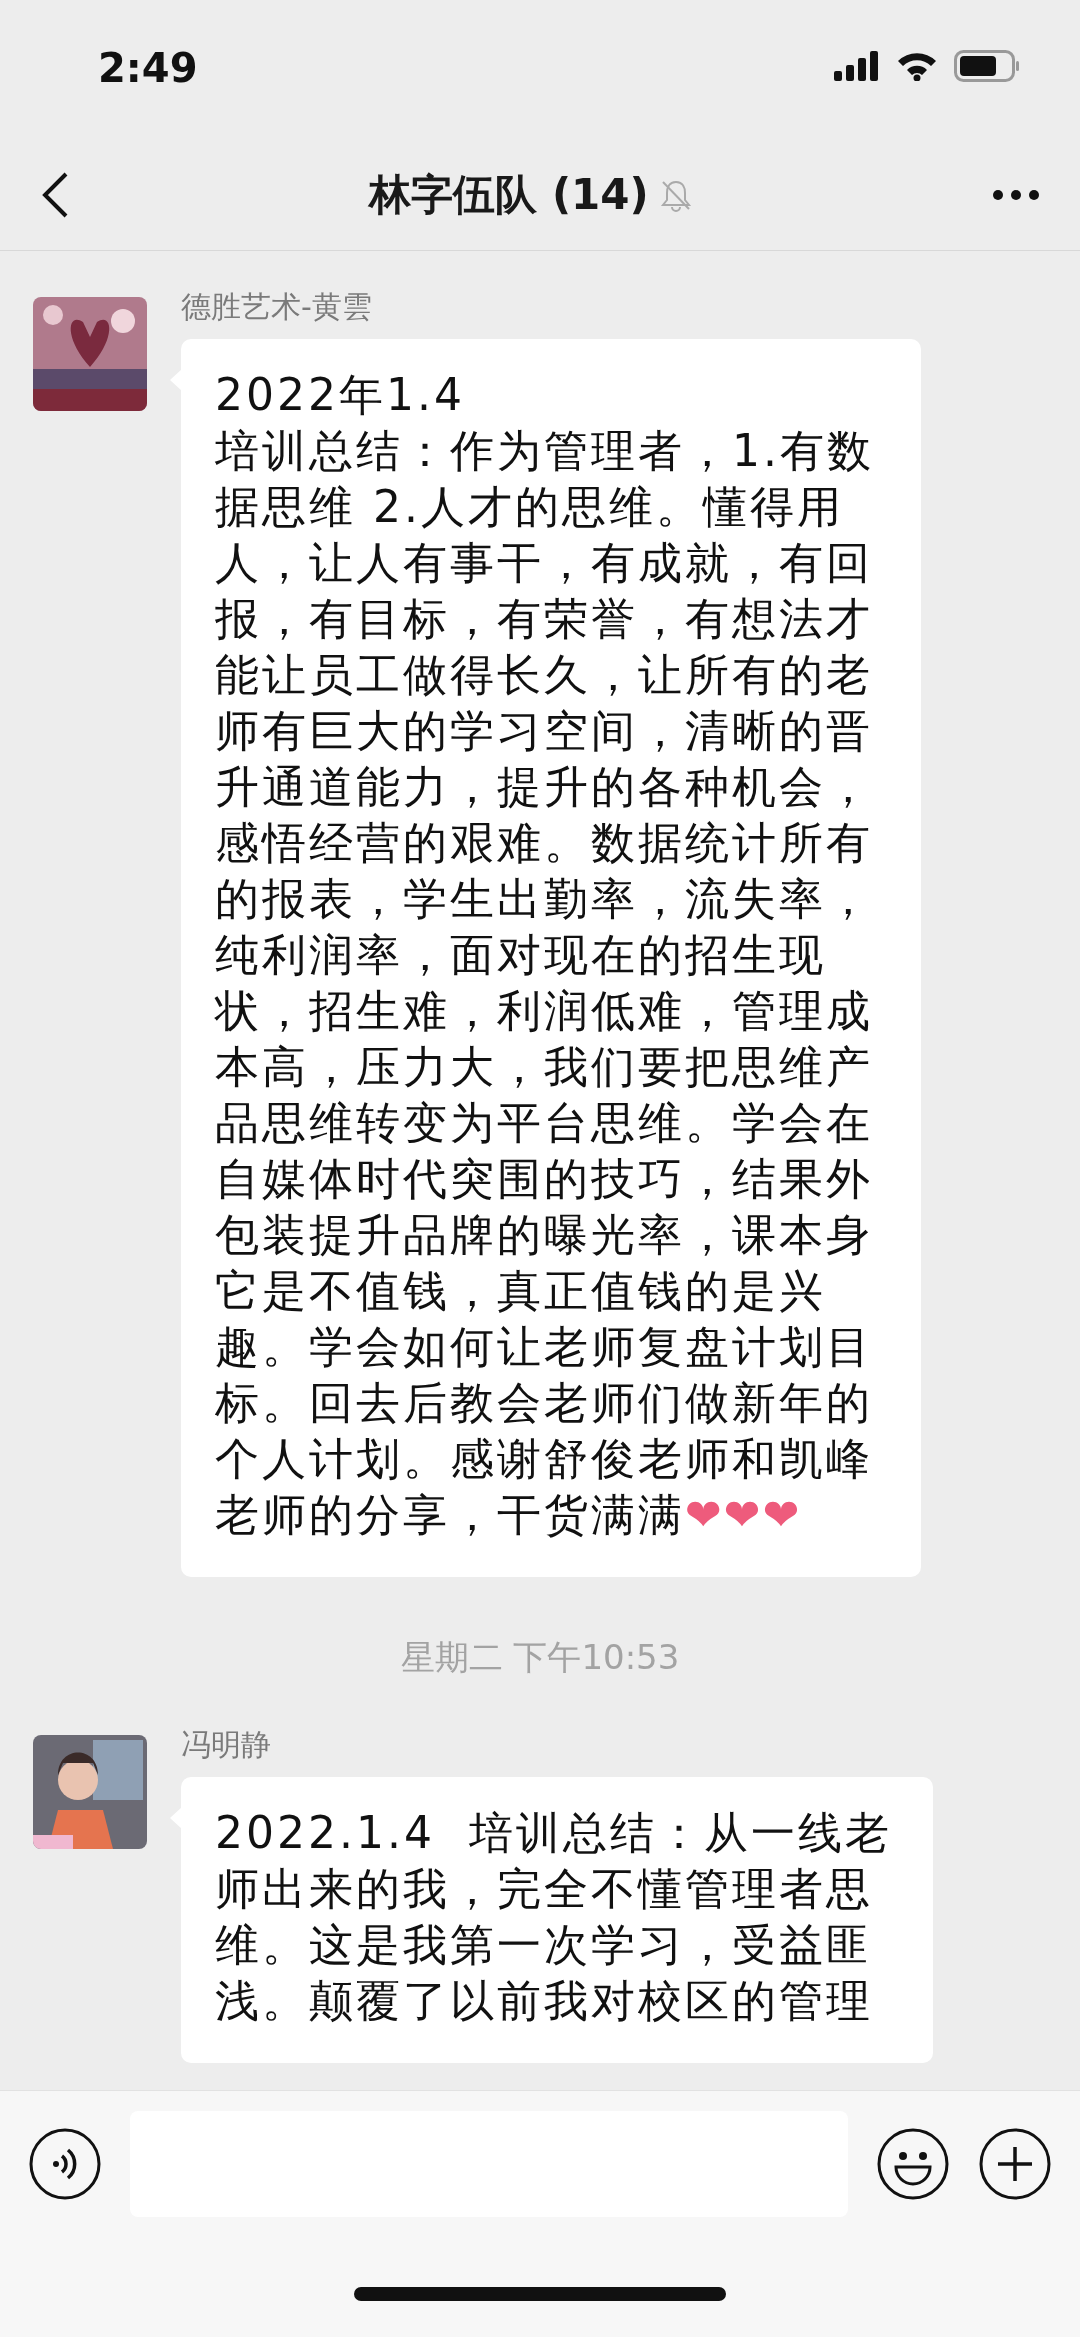 Image resolution: width=1080 pixels, height=2337 pixels. Describe the element at coordinates (226, 1745) in the screenshot. I see `sender-name: 冯明静` at that location.